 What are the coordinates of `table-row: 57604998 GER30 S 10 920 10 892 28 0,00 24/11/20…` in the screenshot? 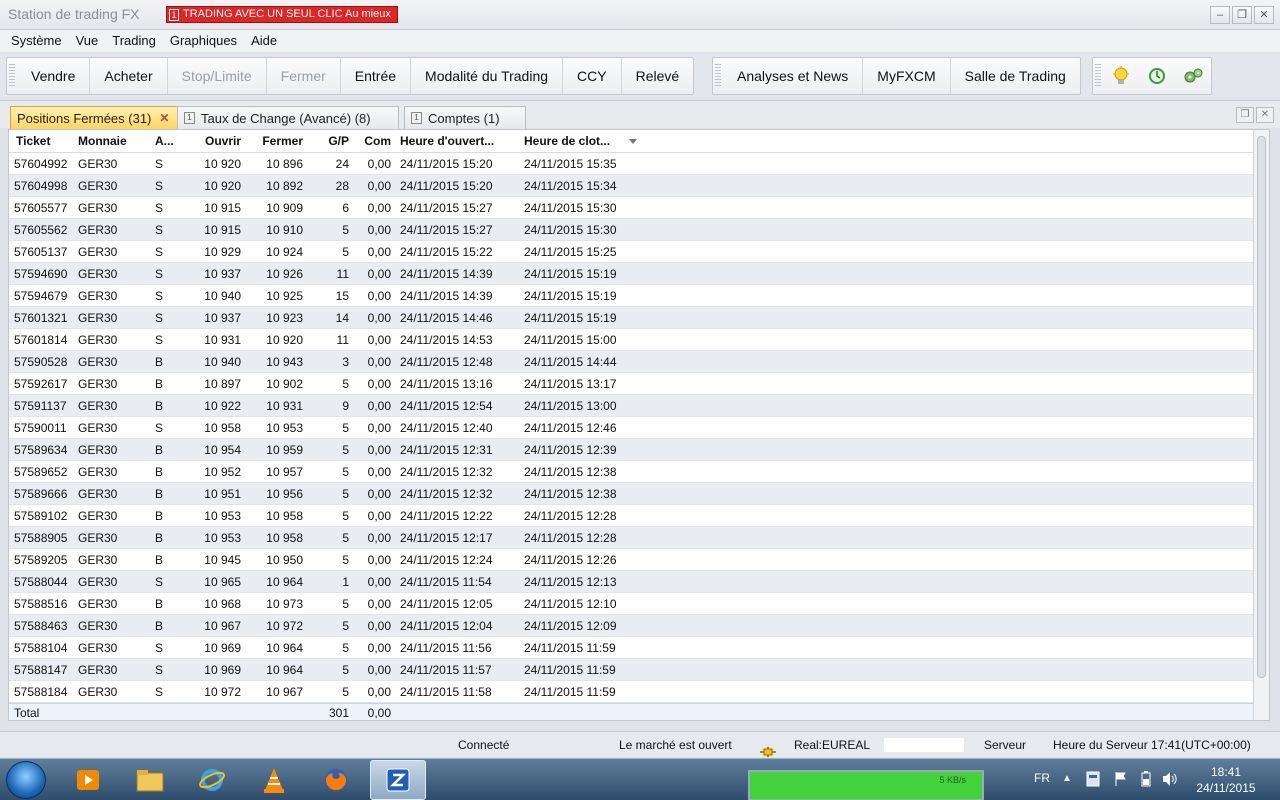 It's located at (631, 186).